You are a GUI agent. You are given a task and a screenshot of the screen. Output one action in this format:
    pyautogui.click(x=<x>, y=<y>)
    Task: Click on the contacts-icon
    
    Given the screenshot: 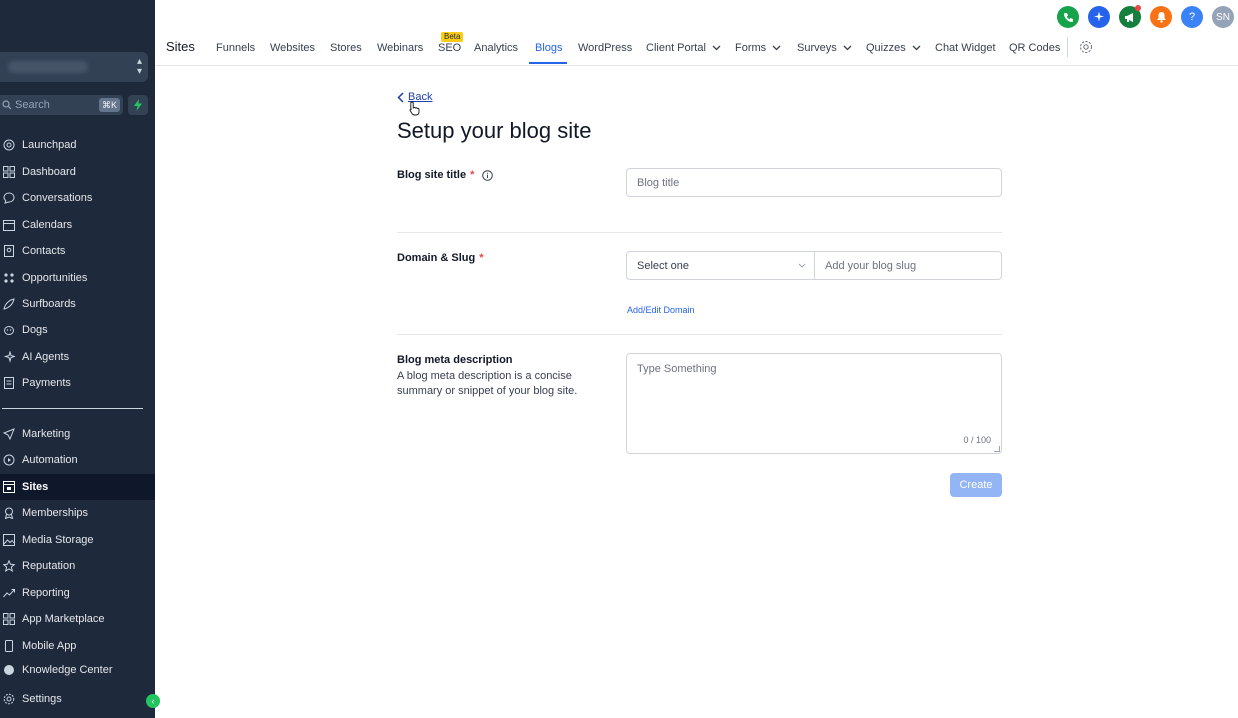 What is the action you would take?
    pyautogui.click(x=11, y=251)
    